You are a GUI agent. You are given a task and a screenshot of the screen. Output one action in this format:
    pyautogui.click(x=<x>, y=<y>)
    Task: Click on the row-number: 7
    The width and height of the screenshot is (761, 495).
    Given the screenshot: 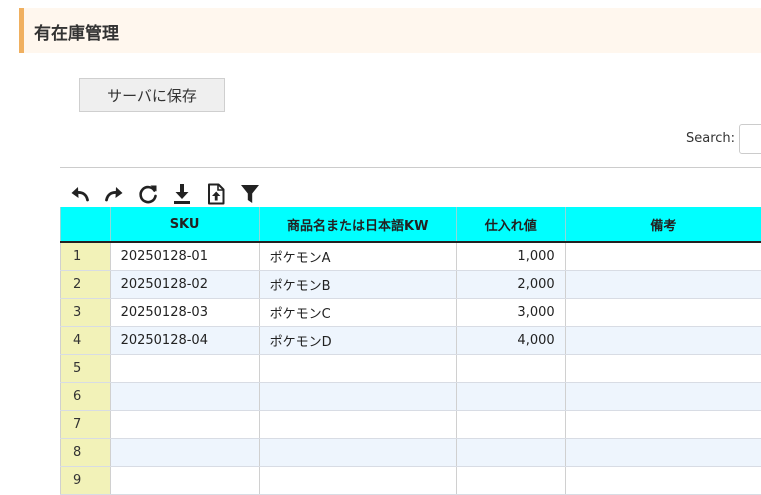 What is the action you would take?
    pyautogui.click(x=86, y=424)
    